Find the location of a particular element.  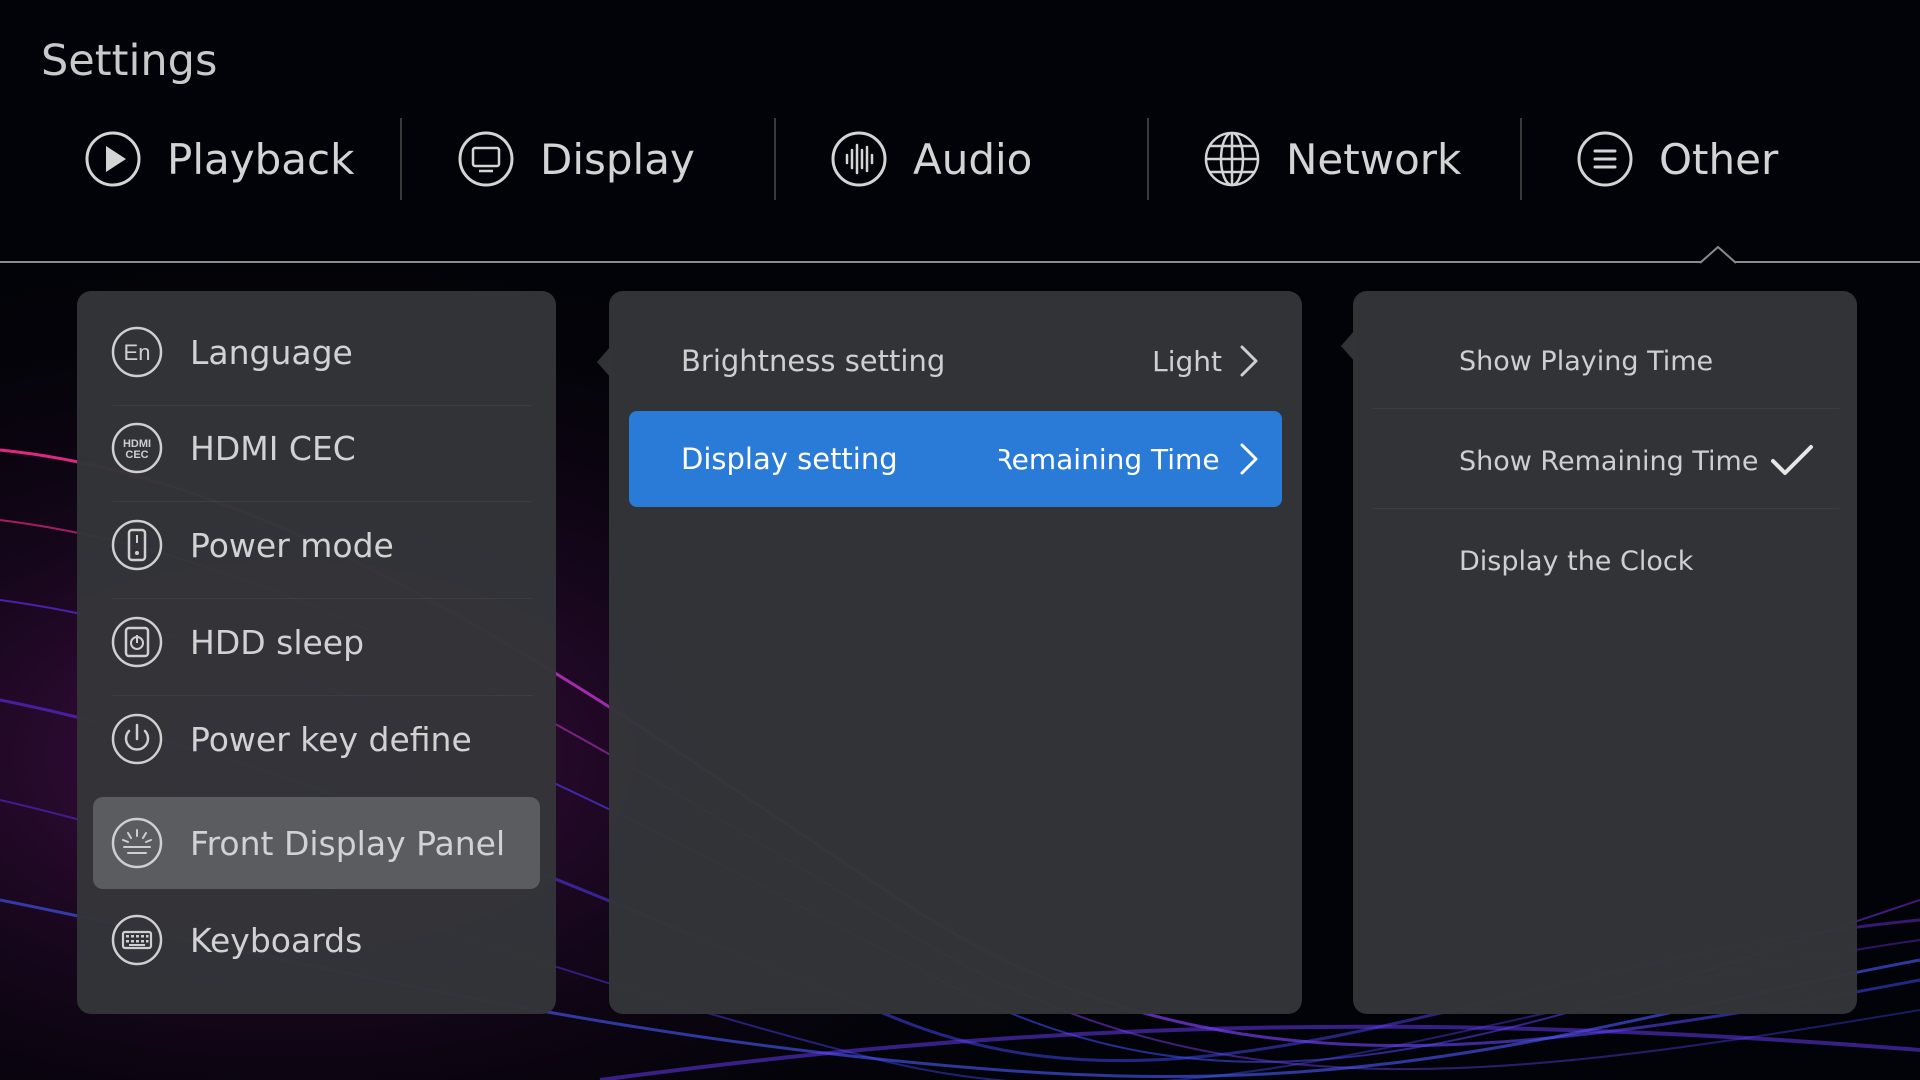

row-label: Brightness setting is located at coordinates (813, 361).